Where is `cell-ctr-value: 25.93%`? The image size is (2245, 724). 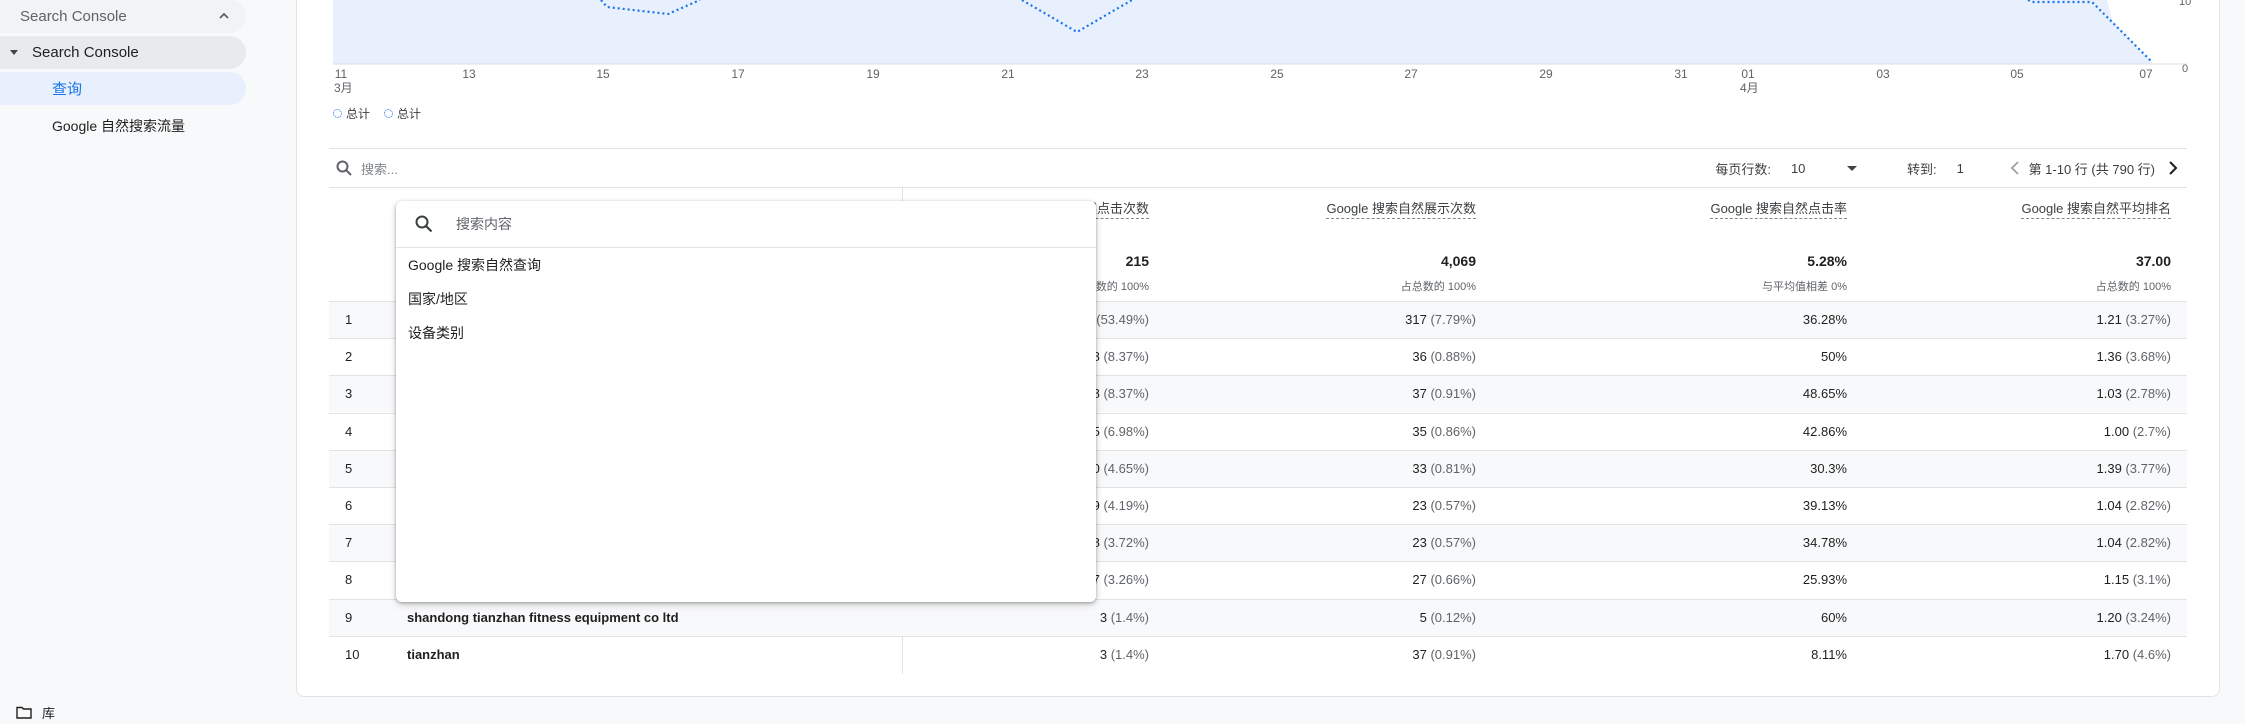
cell-ctr-value: 25.93% is located at coordinates (1824, 580).